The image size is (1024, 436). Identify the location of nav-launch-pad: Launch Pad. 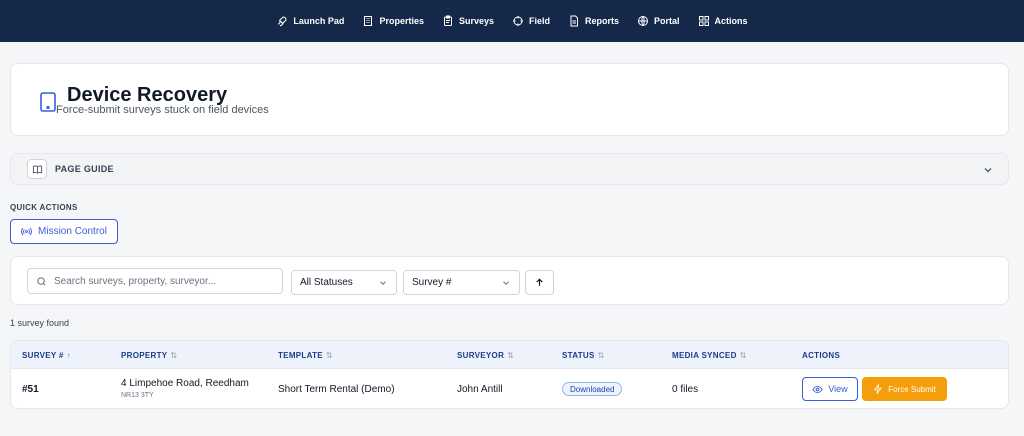
(310, 21).